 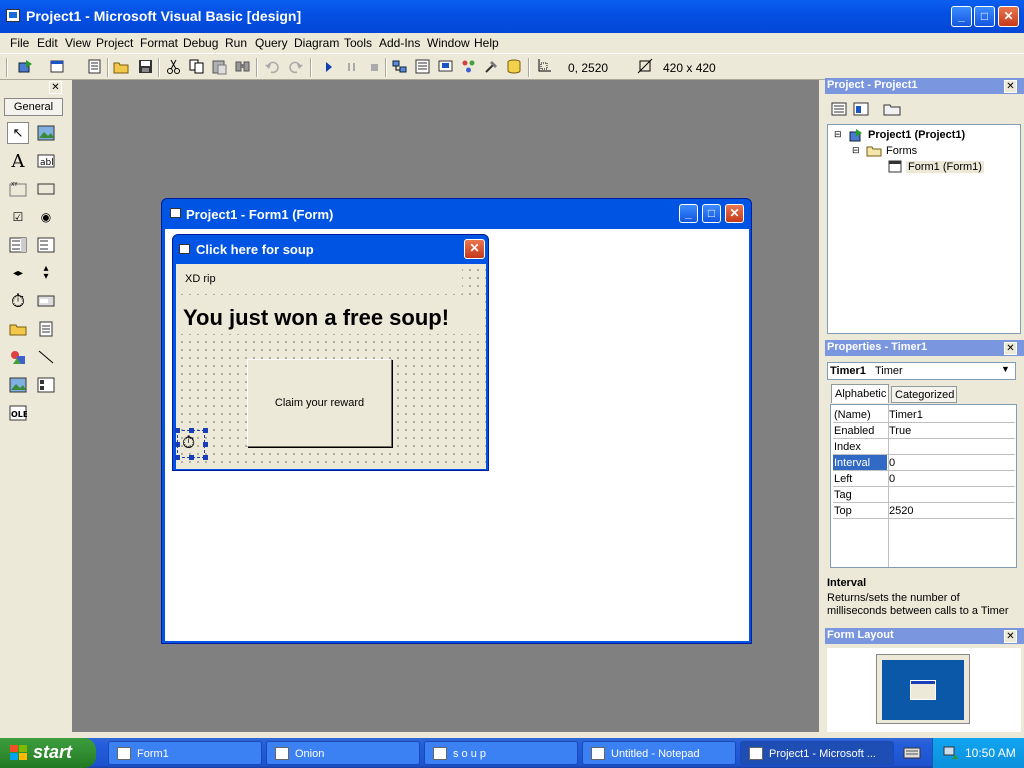 What do you see at coordinates (191, 444) in the screenshot?
I see `timer1-control: ⏱` at bounding box center [191, 444].